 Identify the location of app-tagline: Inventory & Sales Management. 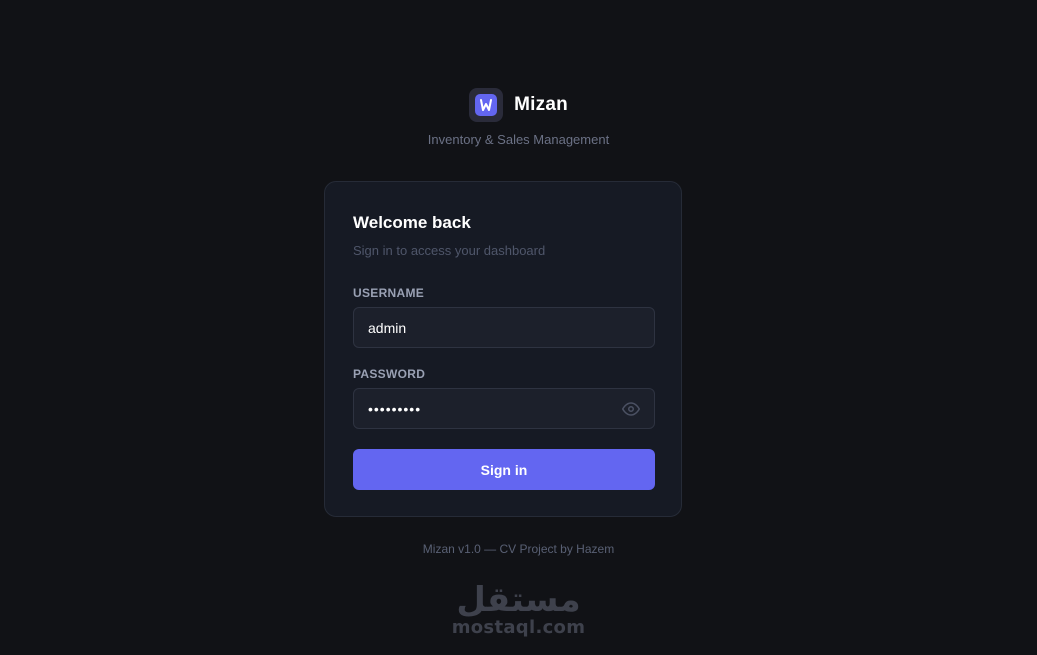
(518, 139).